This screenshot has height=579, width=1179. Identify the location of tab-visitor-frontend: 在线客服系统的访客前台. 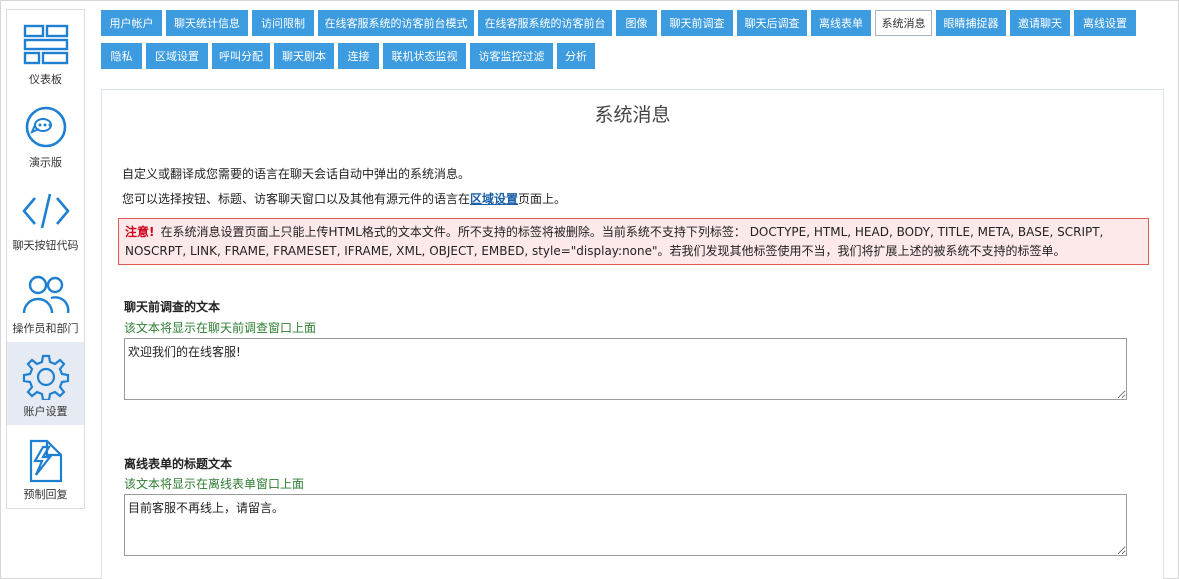
(545, 23).